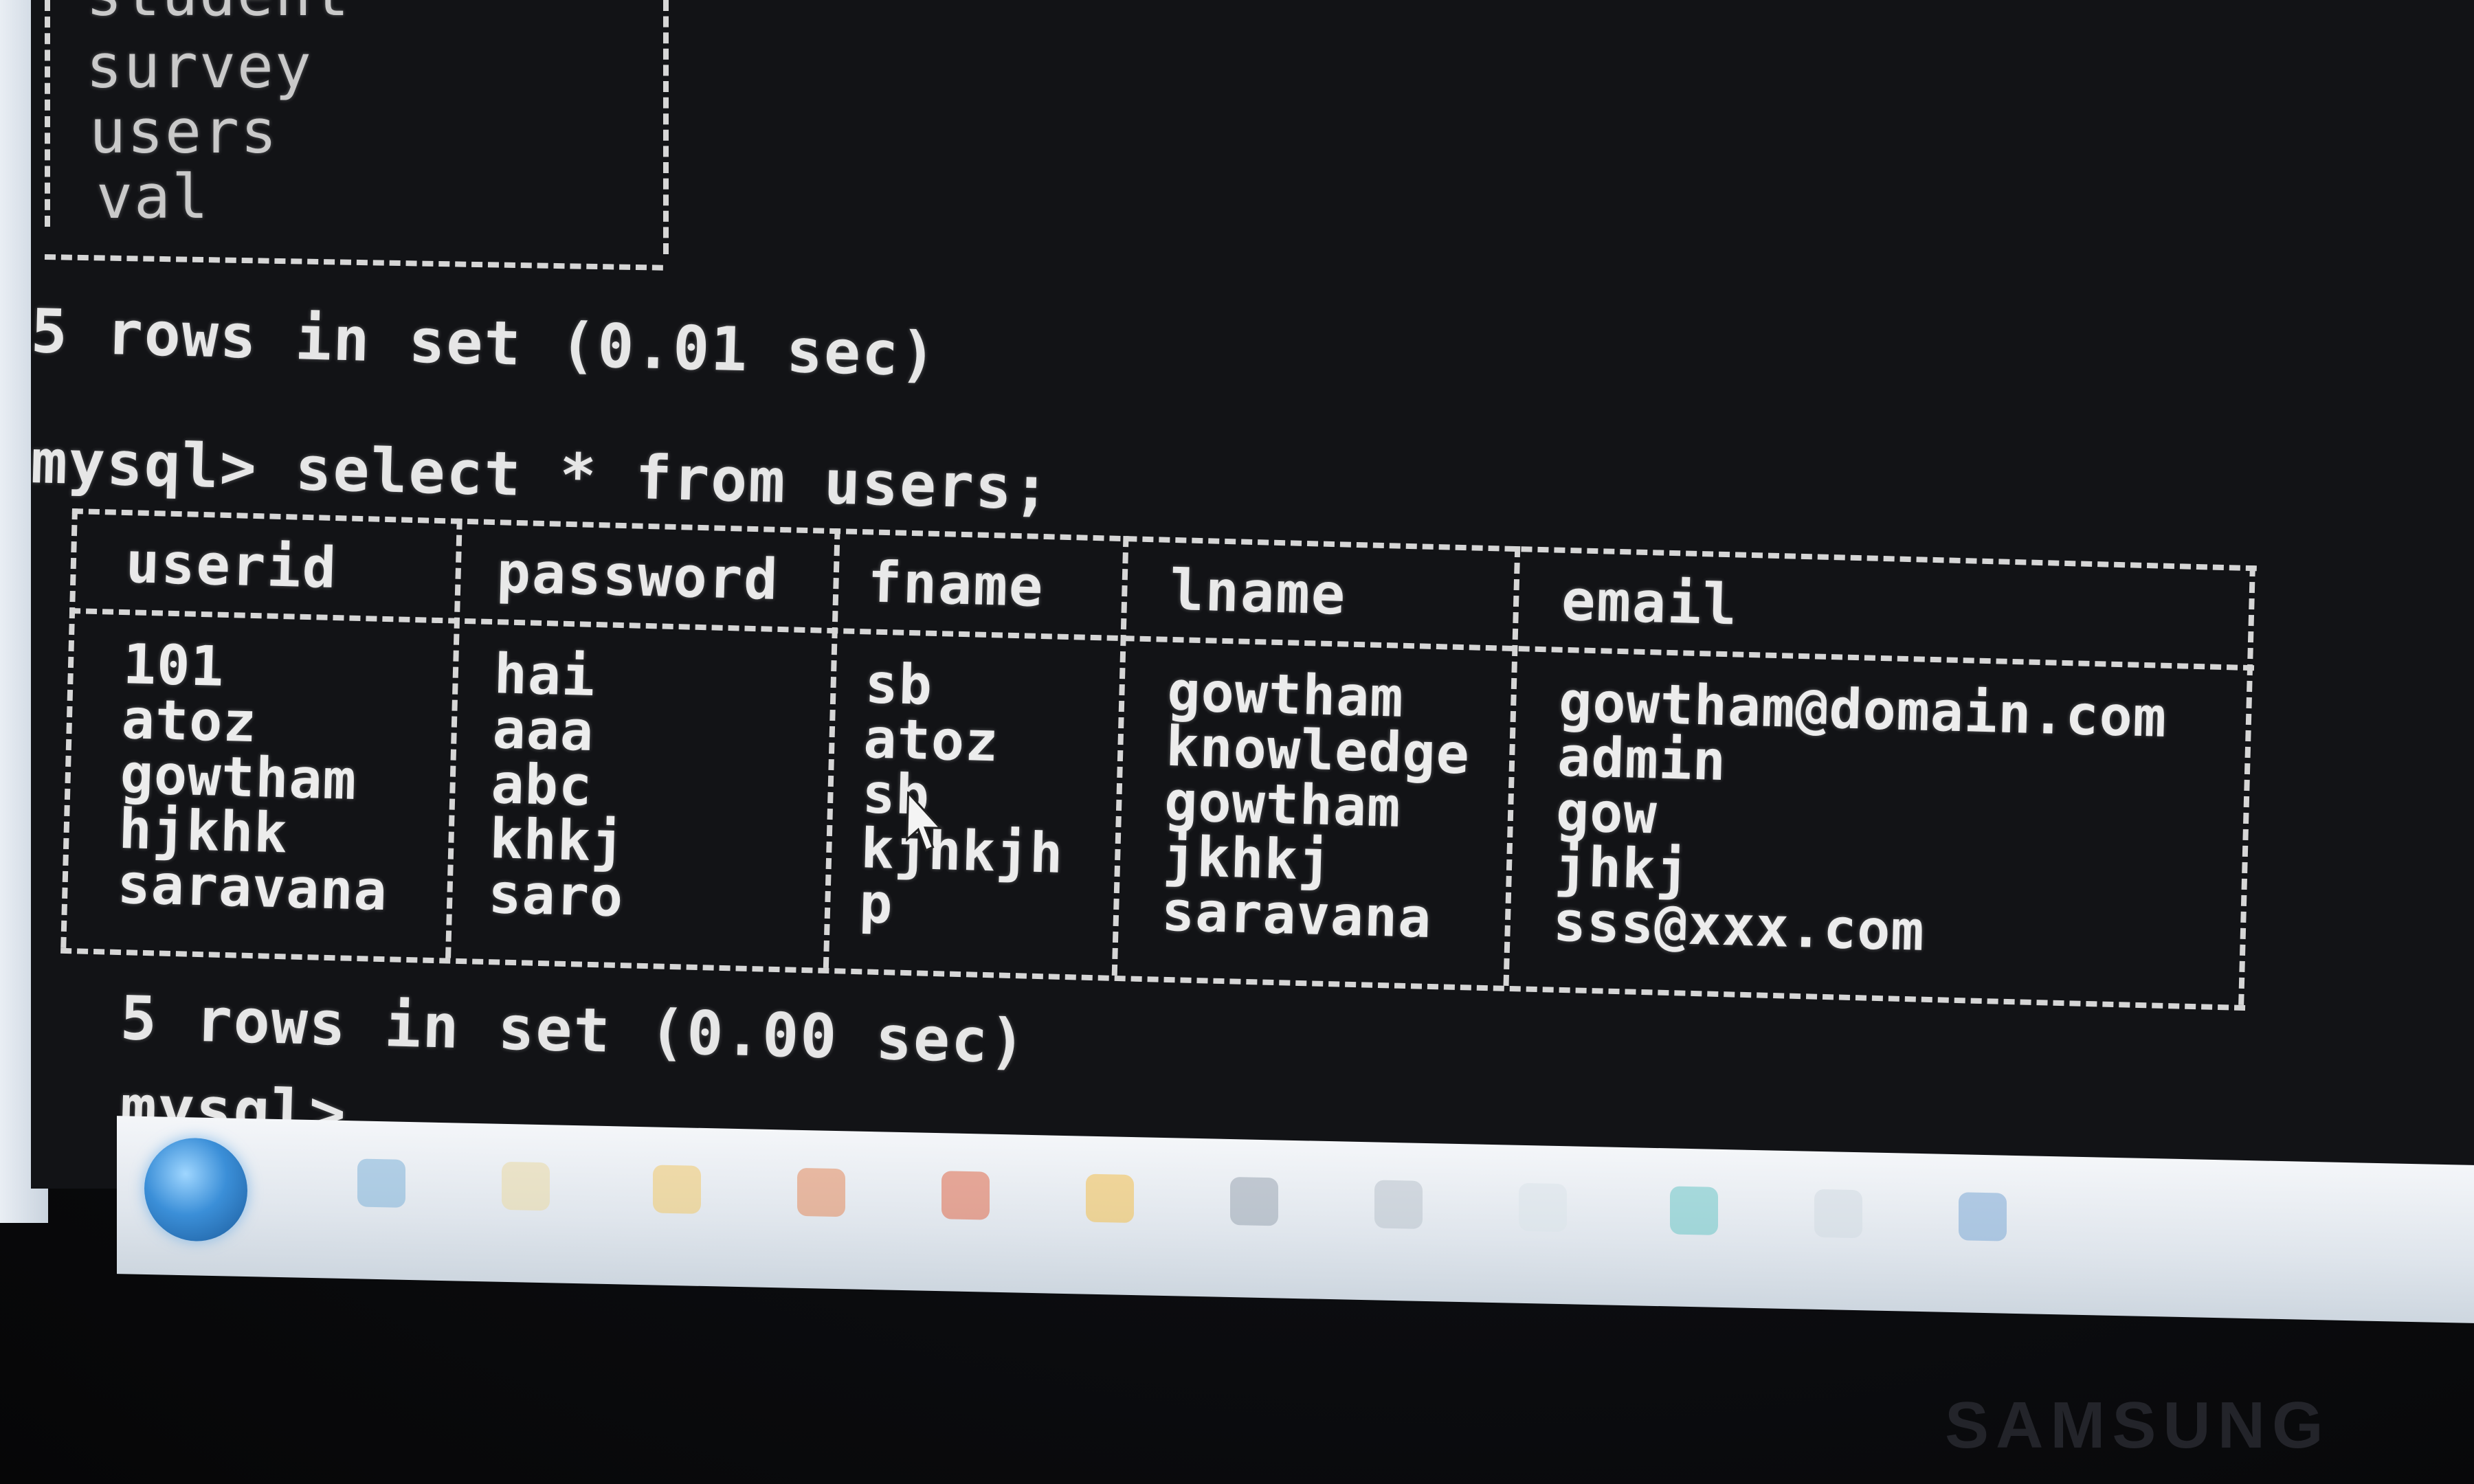 This screenshot has height=1484, width=2474. Describe the element at coordinates (1164, 540) in the screenshot. I see `table-border-top` at that location.